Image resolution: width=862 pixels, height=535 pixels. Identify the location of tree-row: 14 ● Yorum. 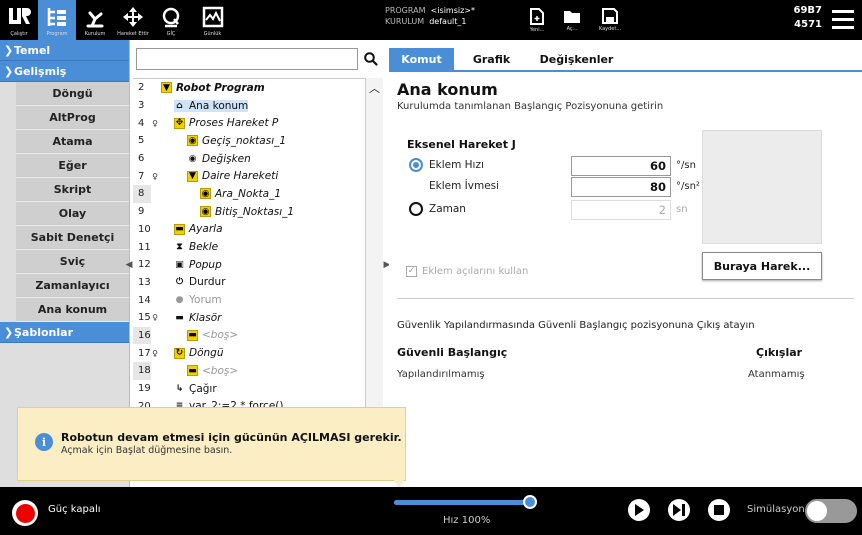
(249, 300).